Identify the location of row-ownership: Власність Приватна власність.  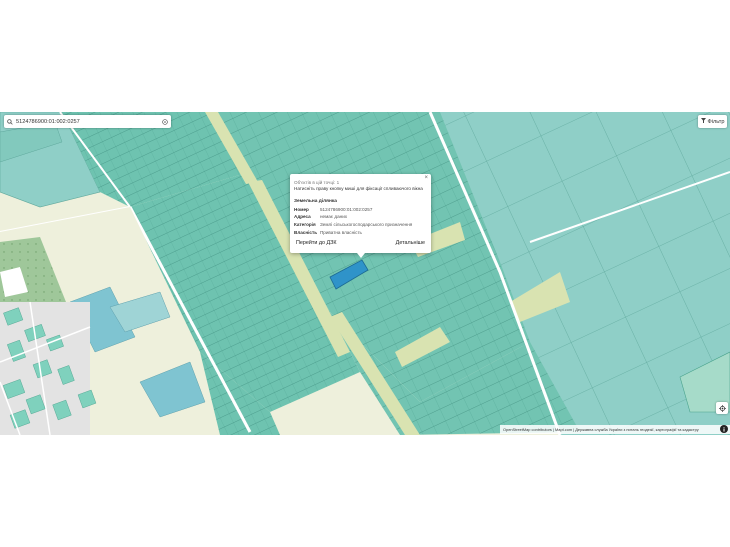
(328, 232).